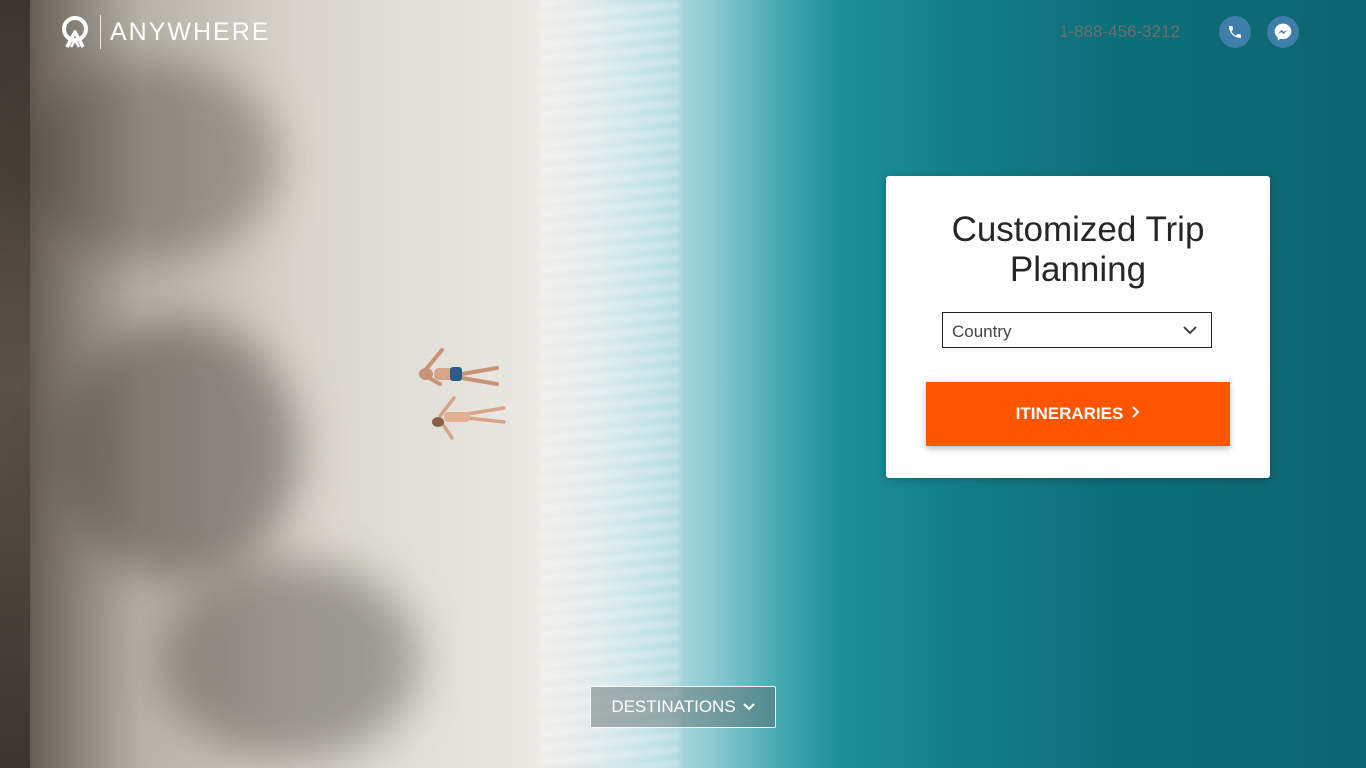 Image resolution: width=1366 pixels, height=768 pixels. What do you see at coordinates (1077, 330) in the screenshot?
I see `country-select: Country` at bounding box center [1077, 330].